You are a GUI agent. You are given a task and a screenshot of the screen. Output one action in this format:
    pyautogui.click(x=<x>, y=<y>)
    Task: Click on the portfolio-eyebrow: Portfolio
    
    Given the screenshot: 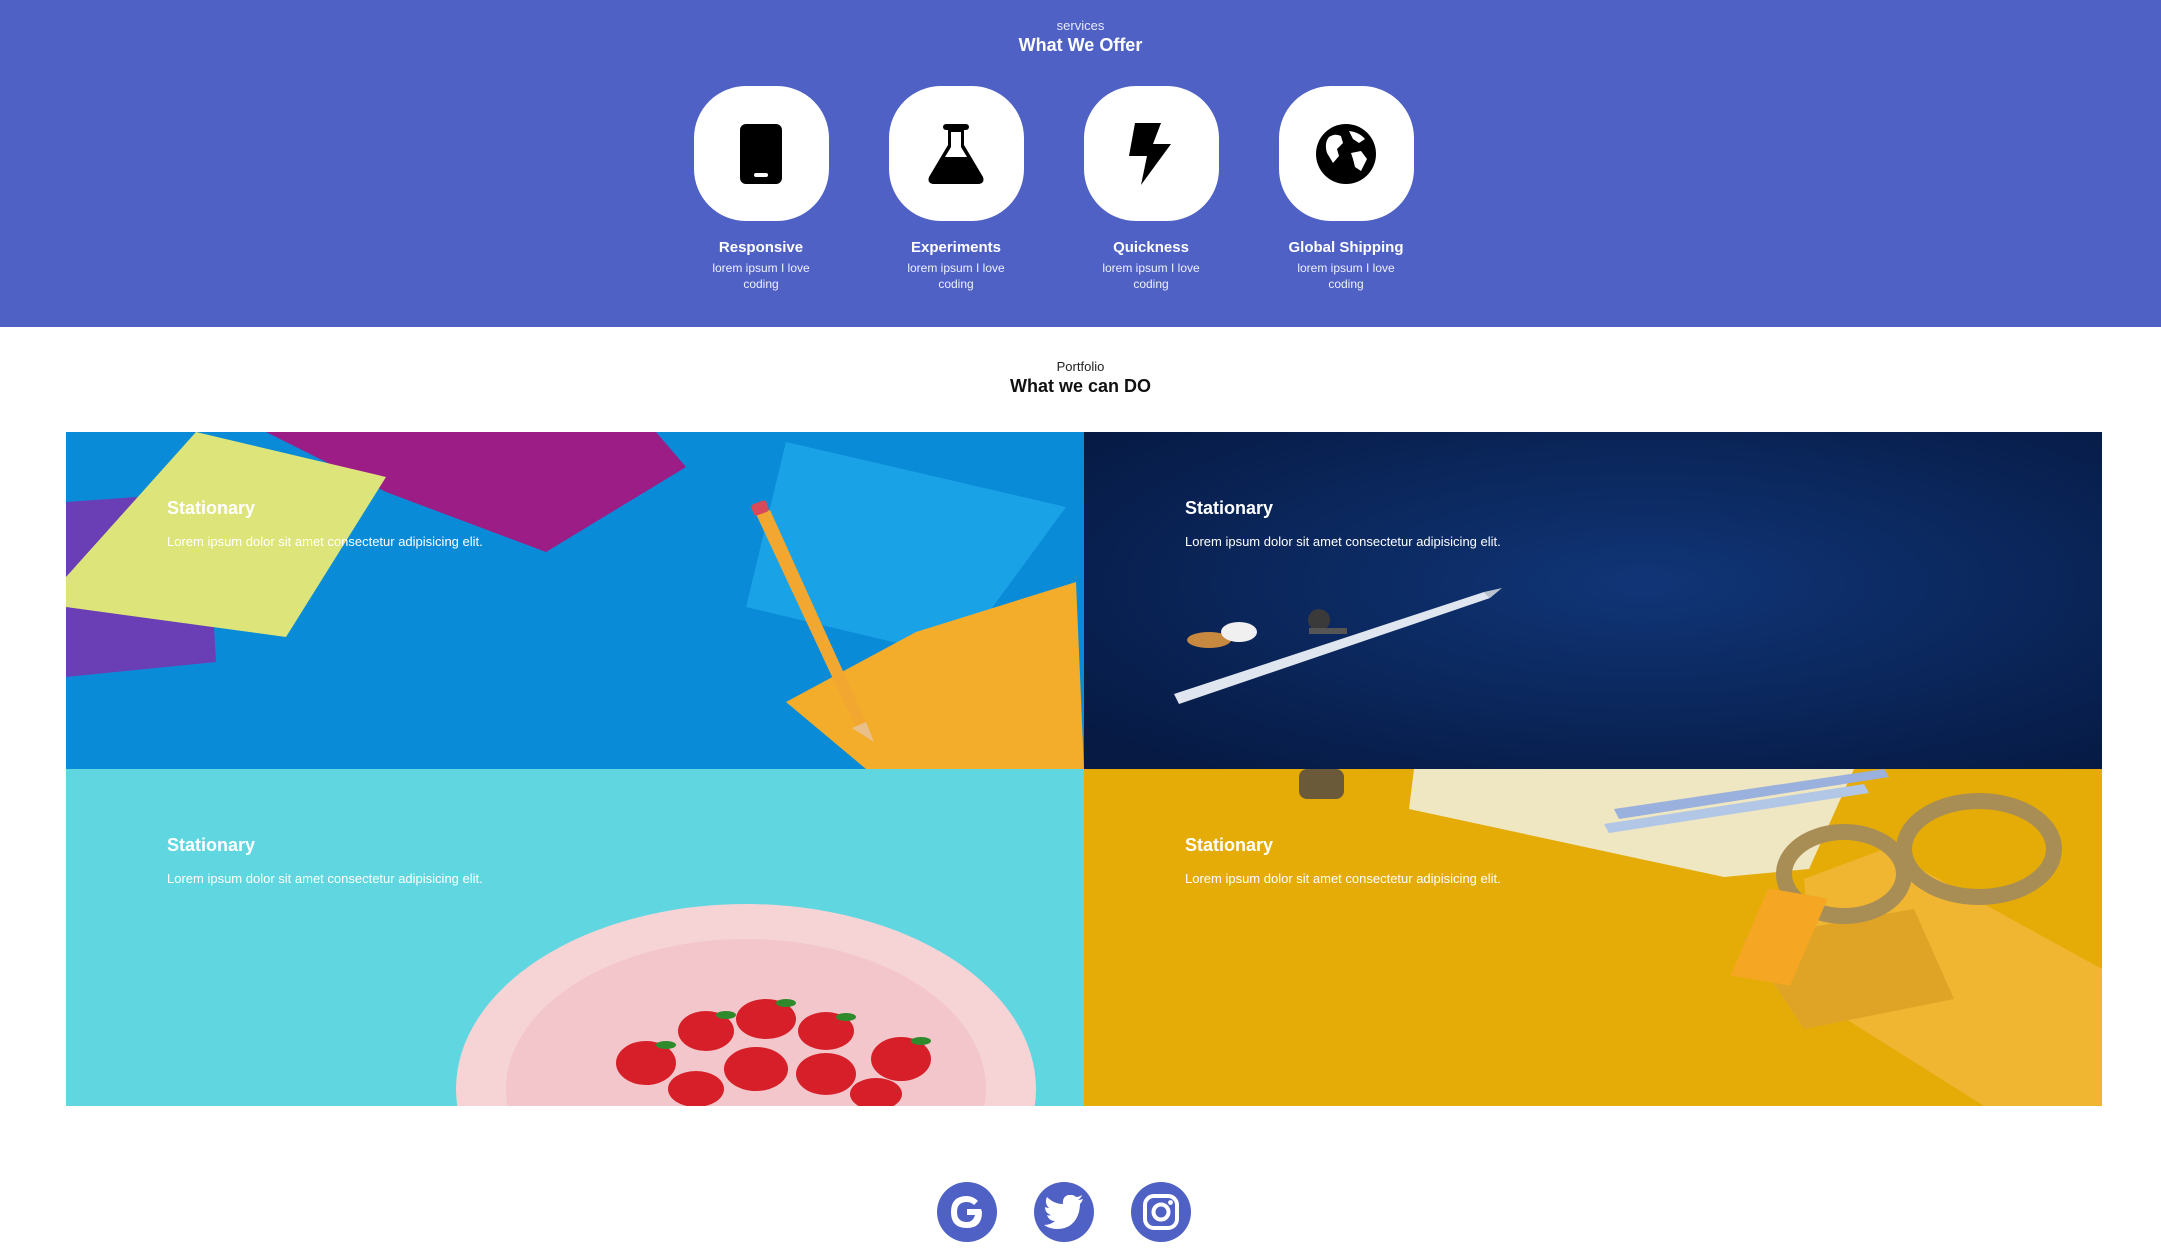 What is the action you would take?
    pyautogui.click(x=1080, y=366)
    